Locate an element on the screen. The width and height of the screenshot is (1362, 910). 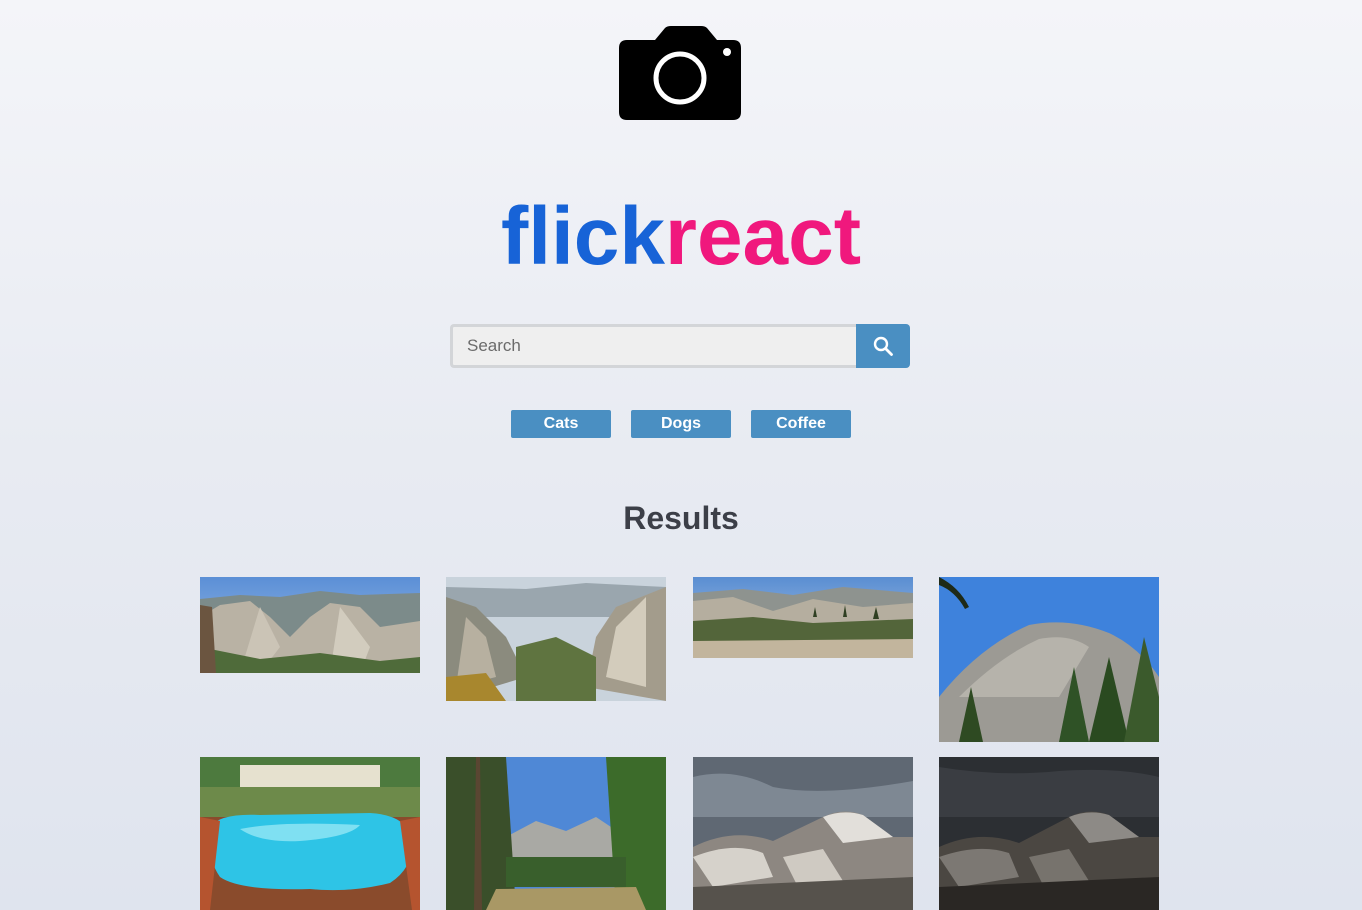
search-icon is located at coordinates (883, 346).